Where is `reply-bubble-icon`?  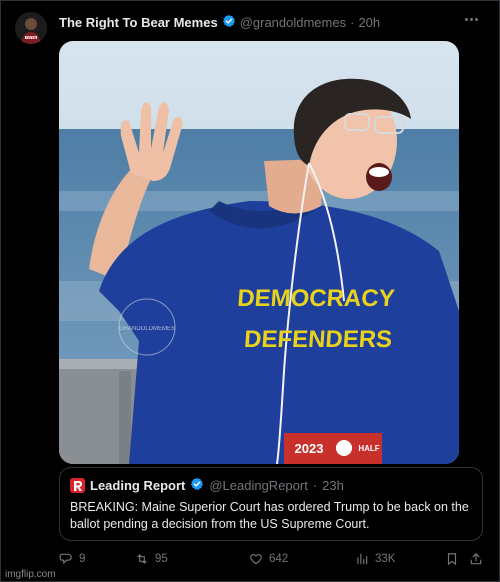 reply-bubble-icon is located at coordinates (65, 558).